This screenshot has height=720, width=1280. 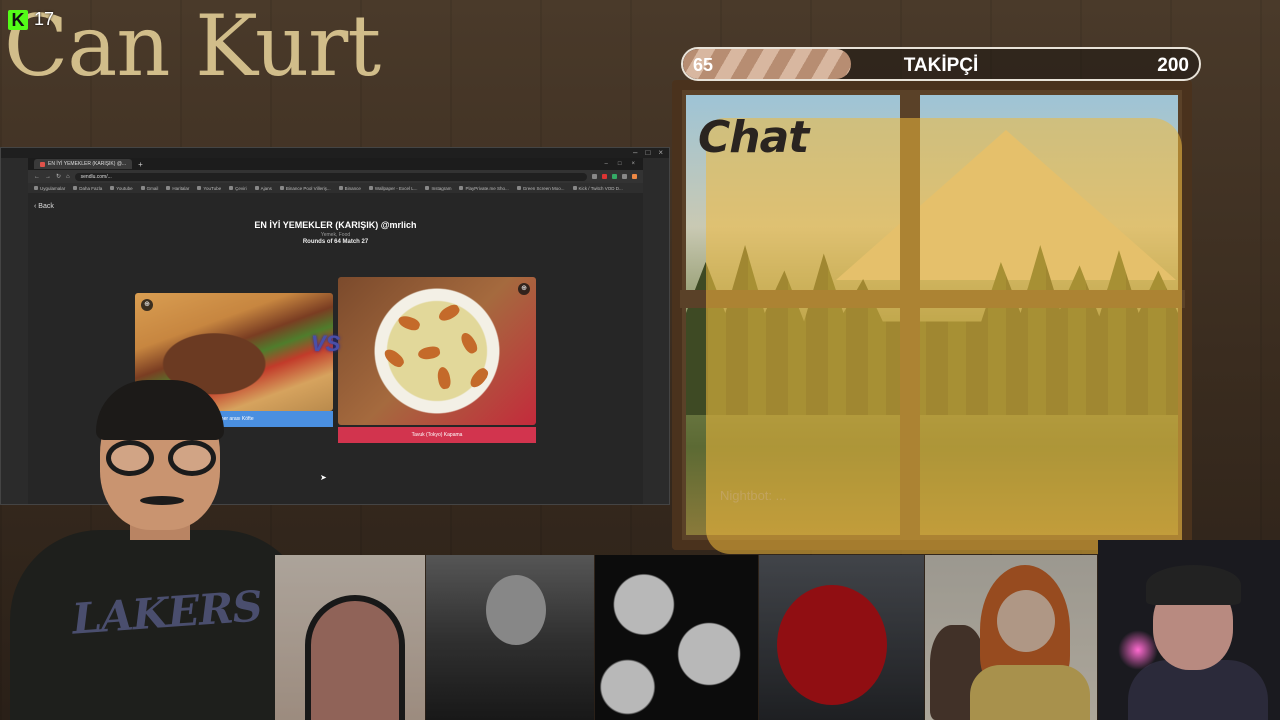 I want to click on bookmark-item: Çeviri, so click(x=238, y=188).